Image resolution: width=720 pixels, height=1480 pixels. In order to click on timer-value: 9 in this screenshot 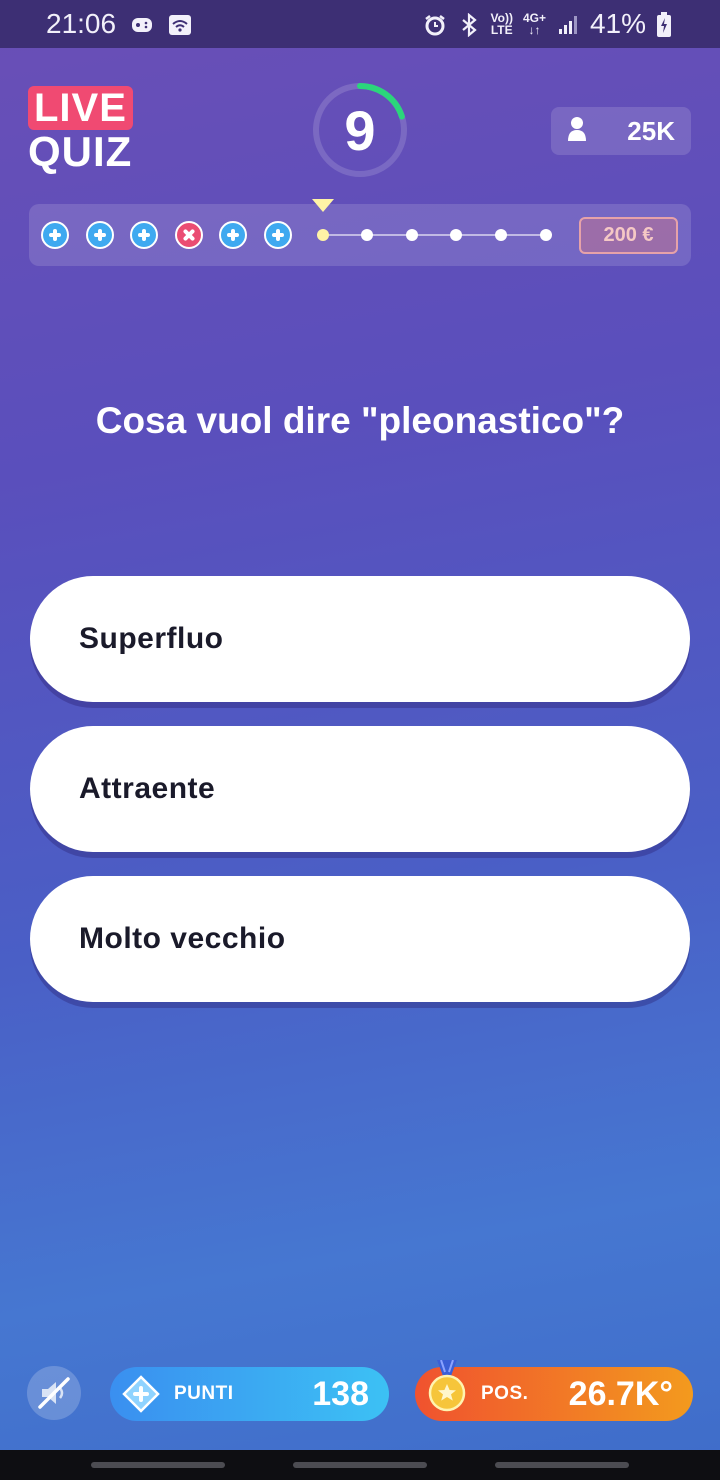, I will do `click(360, 130)`.